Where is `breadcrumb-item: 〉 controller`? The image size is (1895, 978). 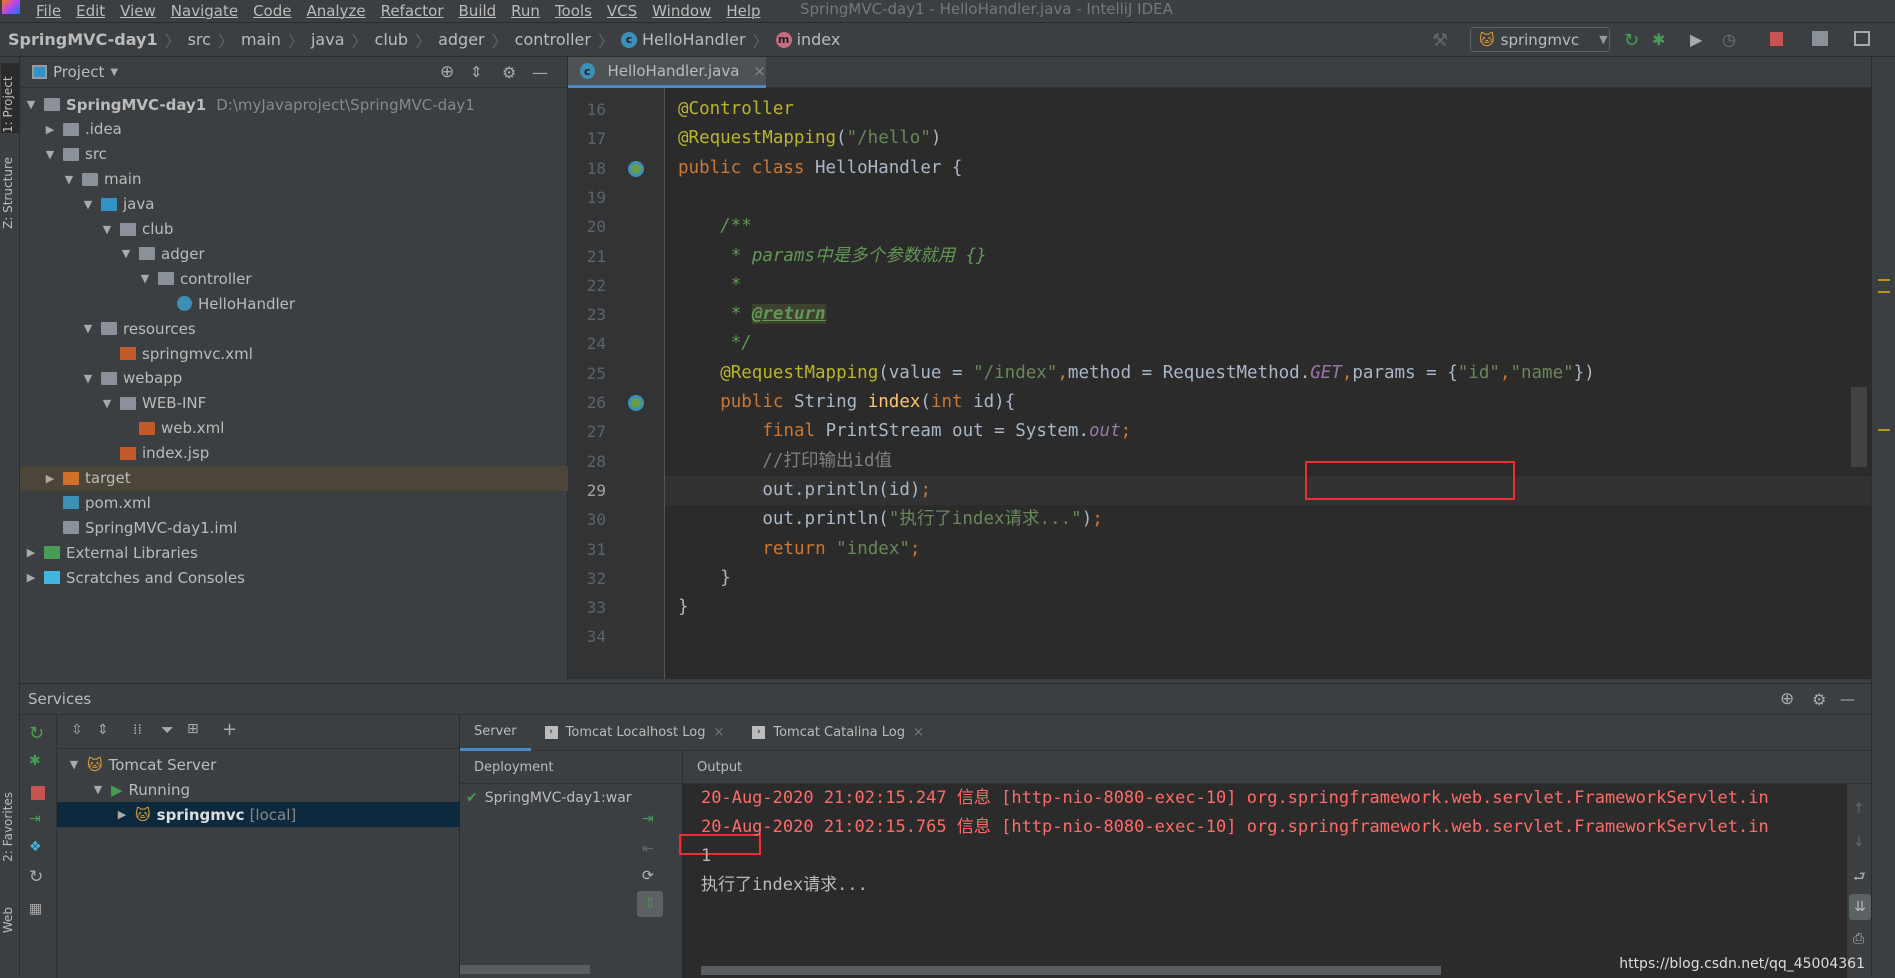 breadcrumb-item: 〉 controller is located at coordinates (538, 40).